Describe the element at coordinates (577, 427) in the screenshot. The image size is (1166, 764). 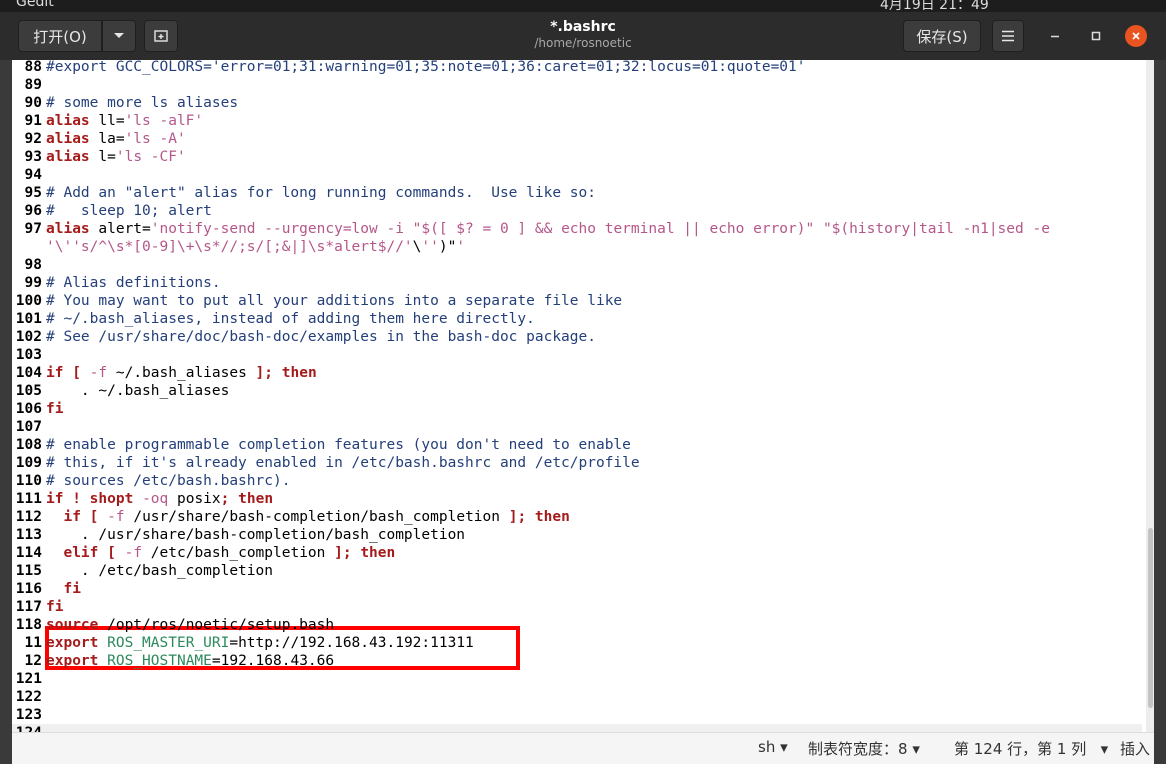
I see `code-line: 107` at that location.